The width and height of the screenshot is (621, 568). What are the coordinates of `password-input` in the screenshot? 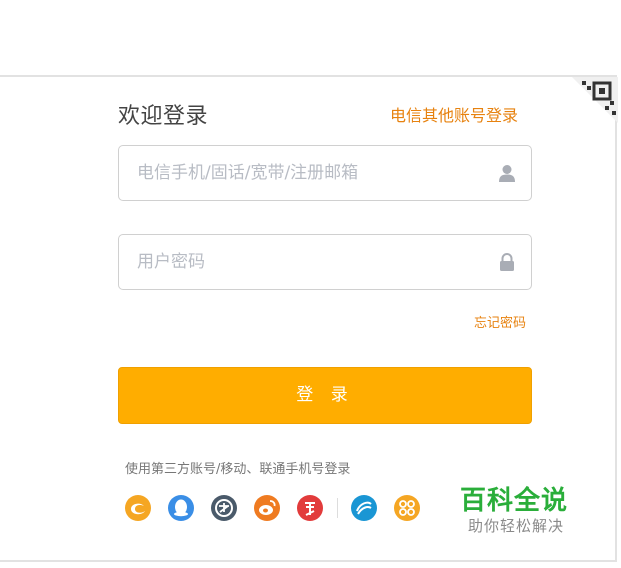 It's located at (299, 262).